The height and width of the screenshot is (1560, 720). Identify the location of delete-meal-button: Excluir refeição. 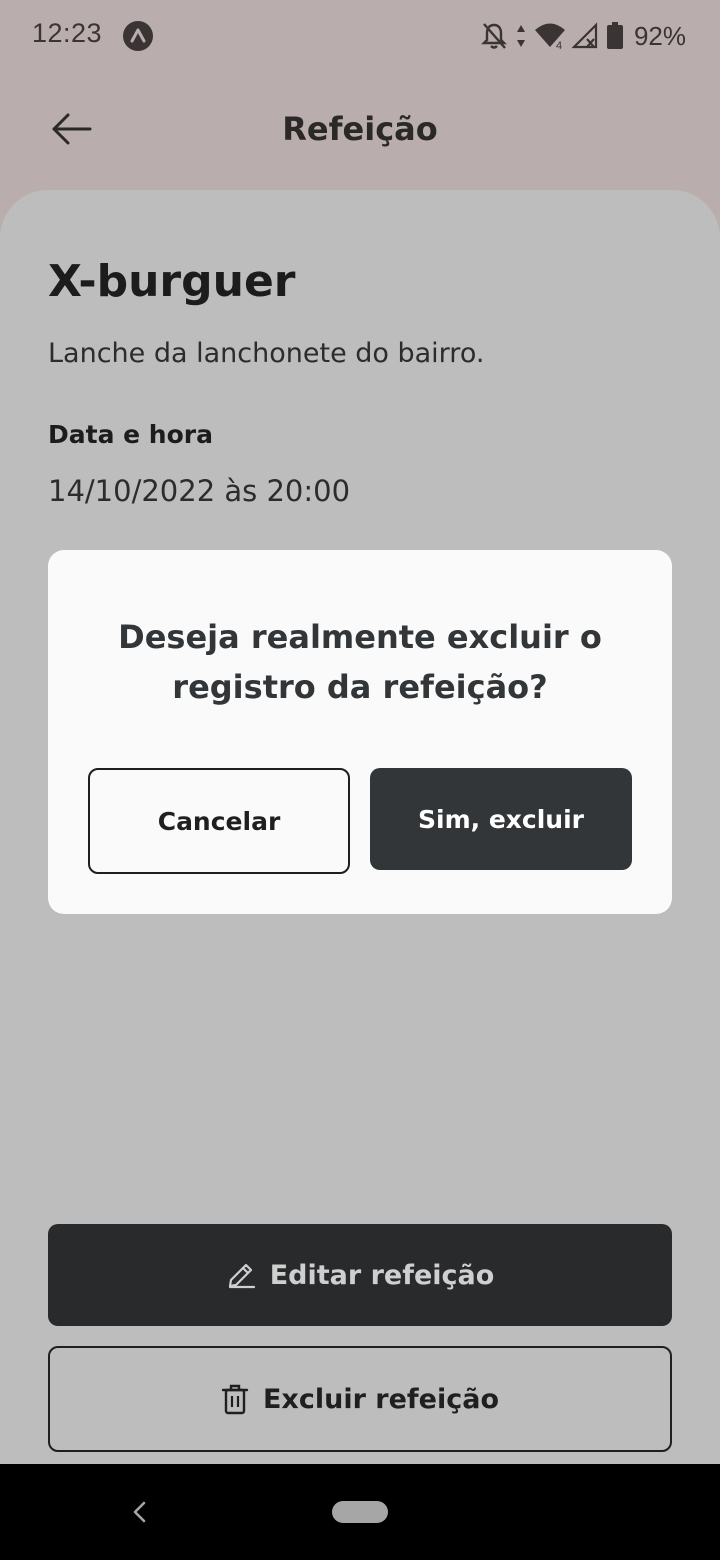
(360, 1399).